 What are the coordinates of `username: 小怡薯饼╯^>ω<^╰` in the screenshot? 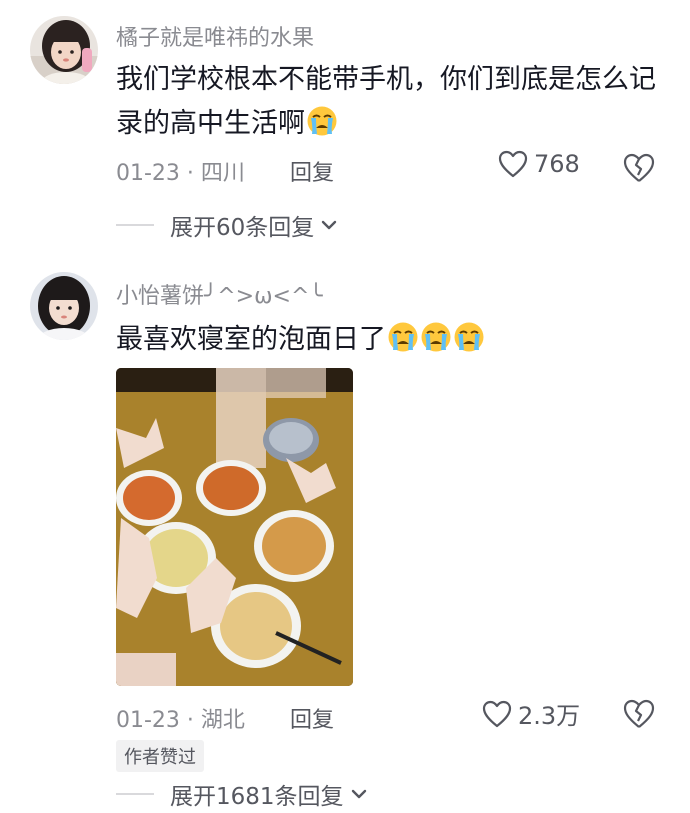 It's located at (219, 294).